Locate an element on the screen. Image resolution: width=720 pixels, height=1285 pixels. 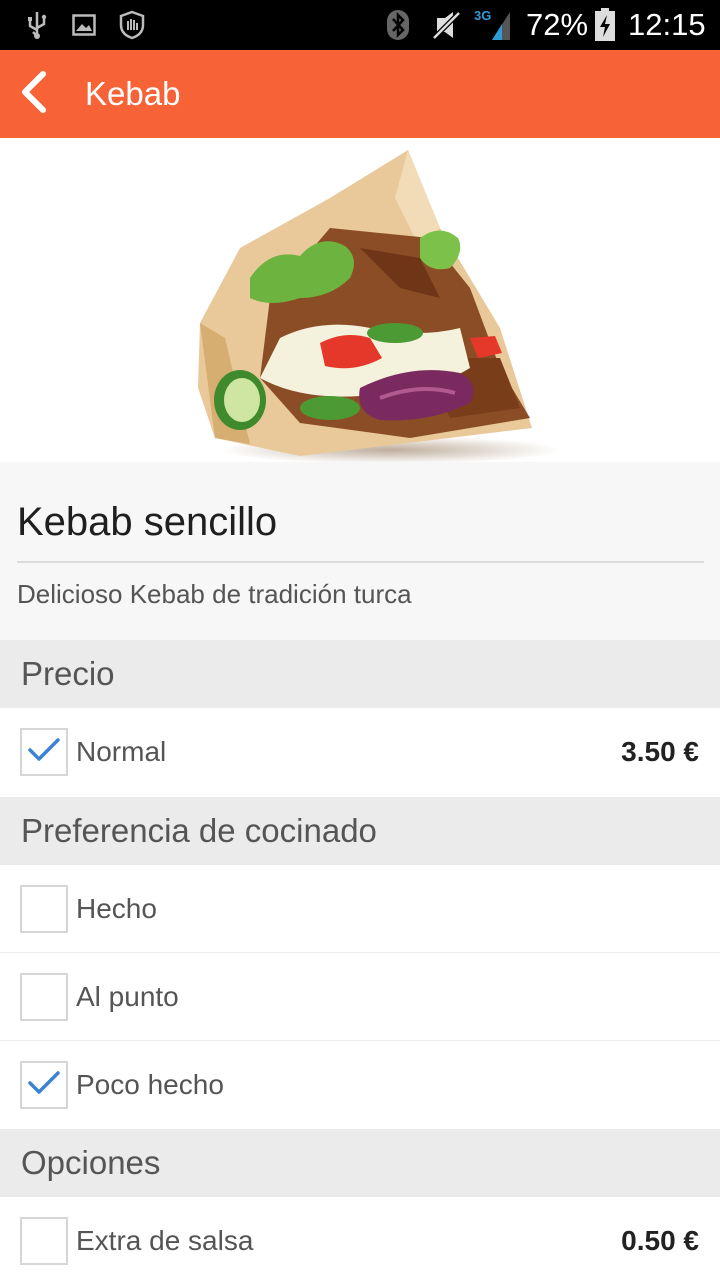
option-label: Hecho is located at coordinates (116, 908).